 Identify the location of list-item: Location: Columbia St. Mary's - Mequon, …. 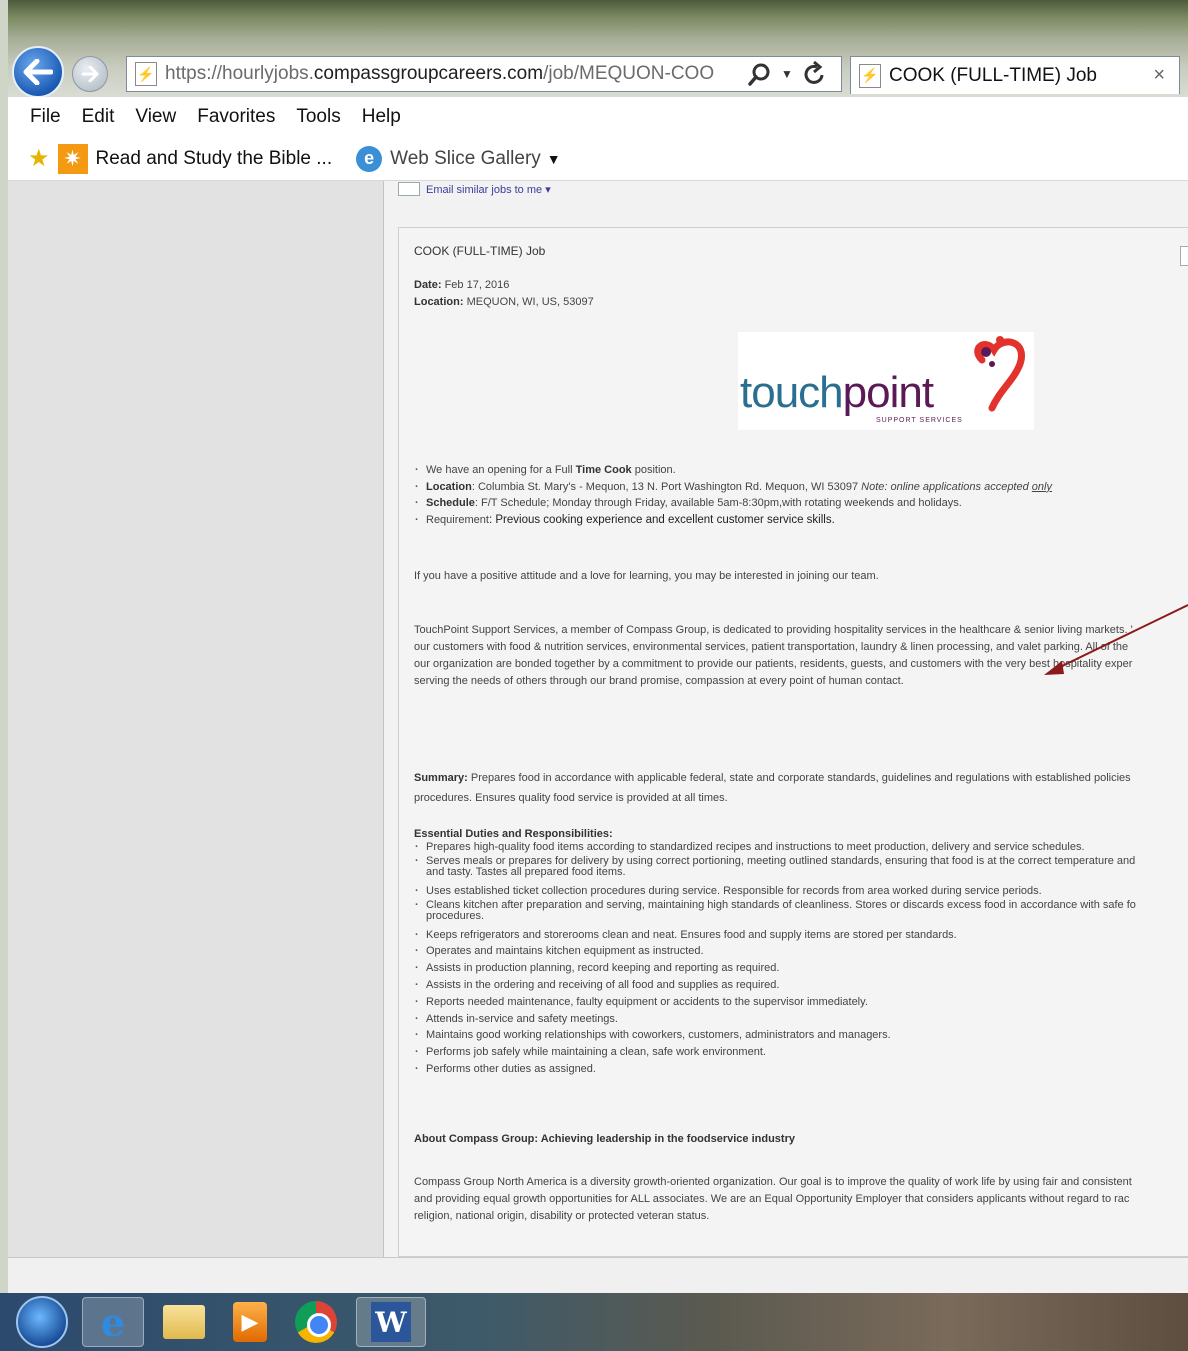
(733, 487).